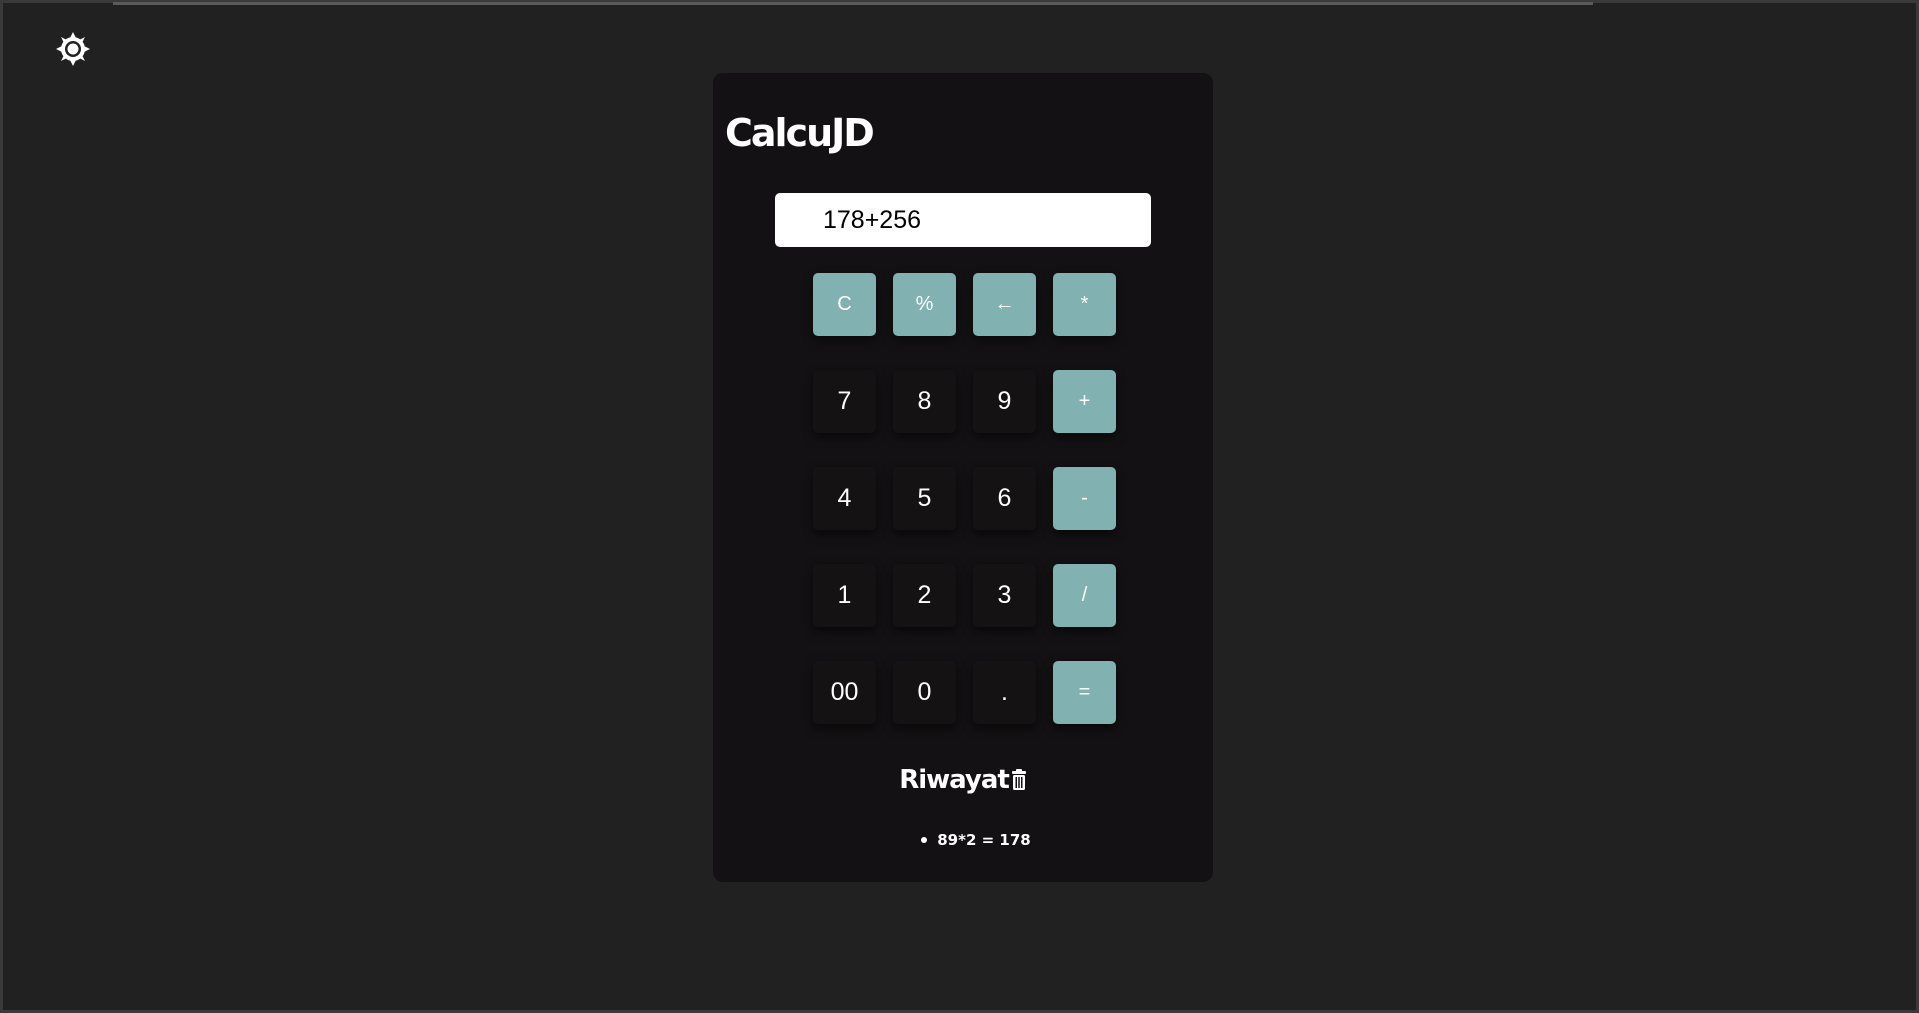 The width and height of the screenshot is (1919, 1013). What do you see at coordinates (984, 840) in the screenshot?
I see `history-item-text: 89*2 = 178` at bounding box center [984, 840].